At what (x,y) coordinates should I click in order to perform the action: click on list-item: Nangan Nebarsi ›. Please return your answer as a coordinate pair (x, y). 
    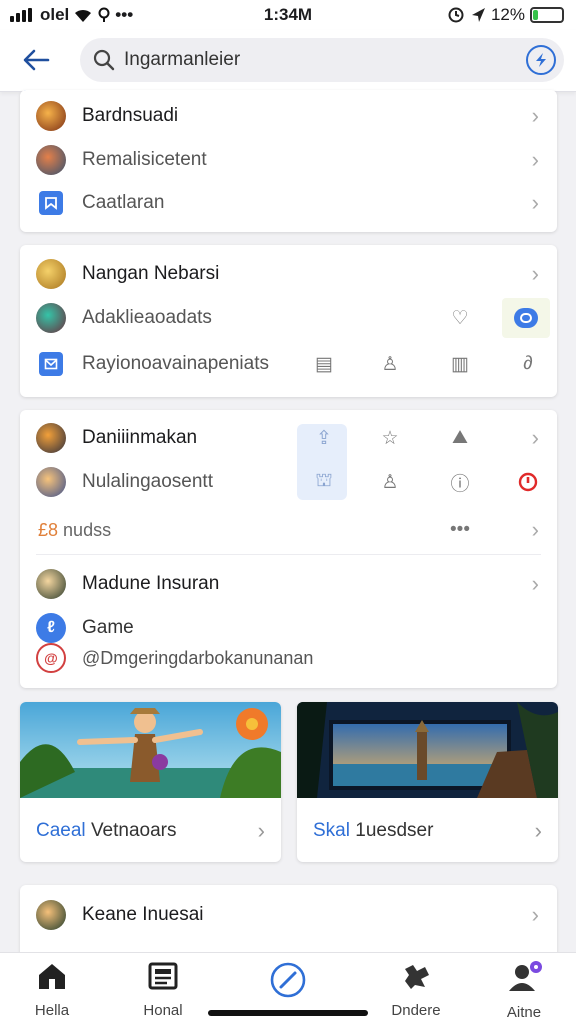
    Looking at the image, I should click on (288, 274).